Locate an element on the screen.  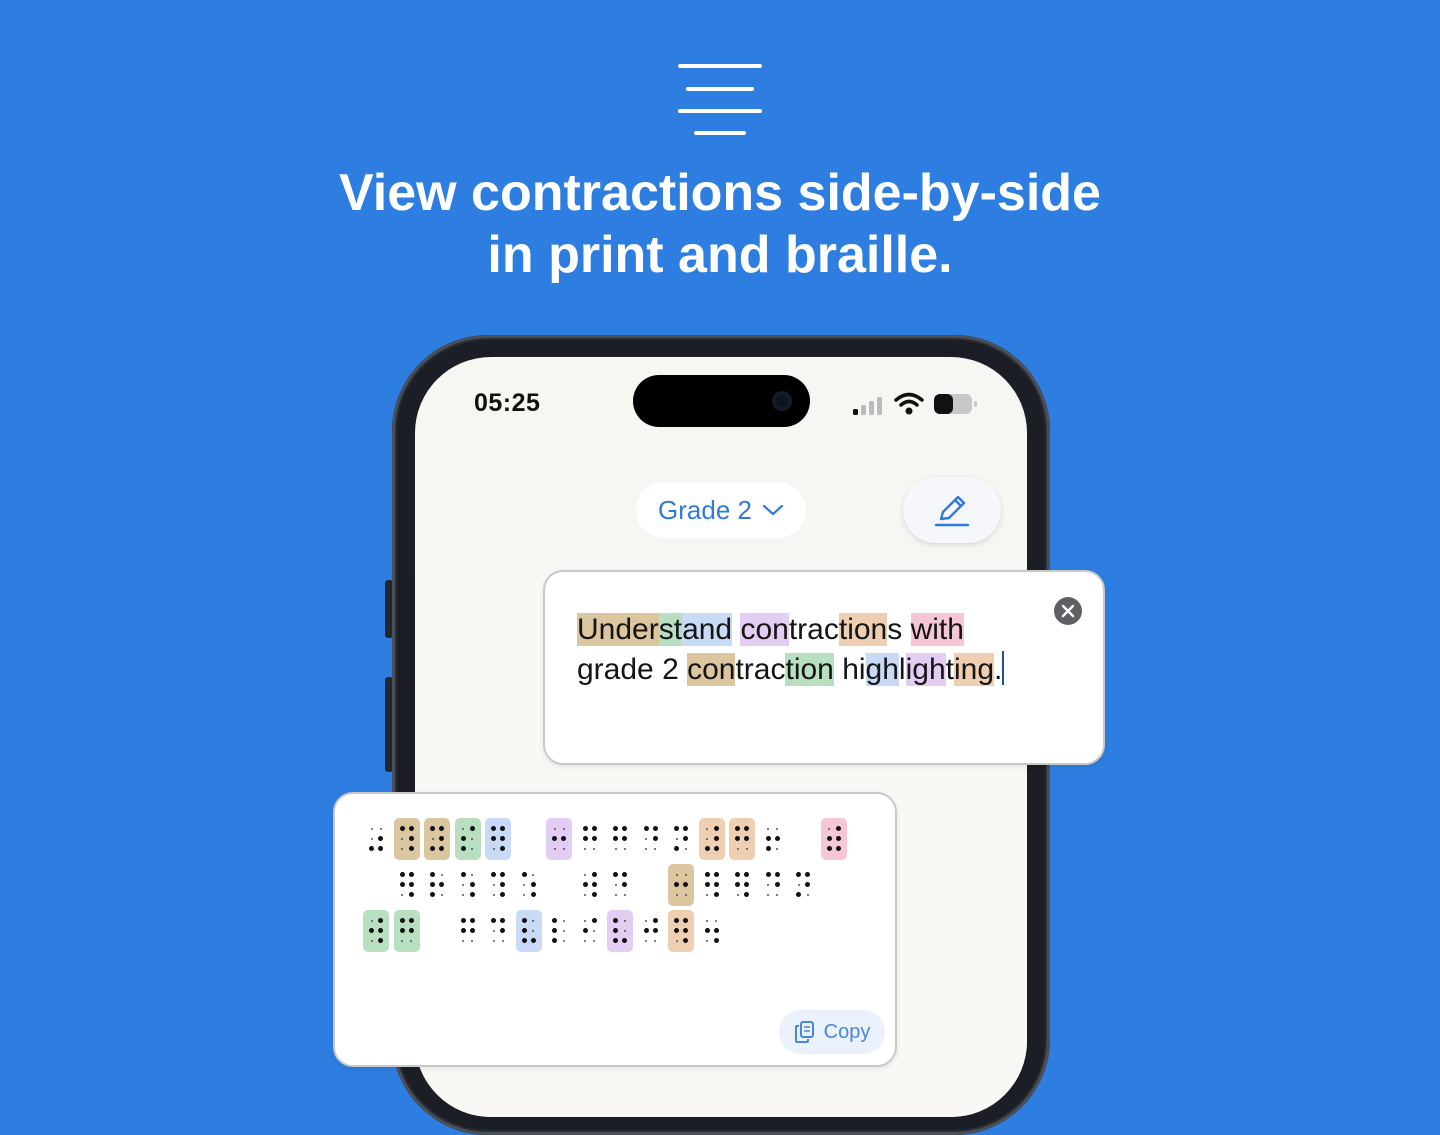
grade-selector: Grade 2 is located at coordinates (721, 510).